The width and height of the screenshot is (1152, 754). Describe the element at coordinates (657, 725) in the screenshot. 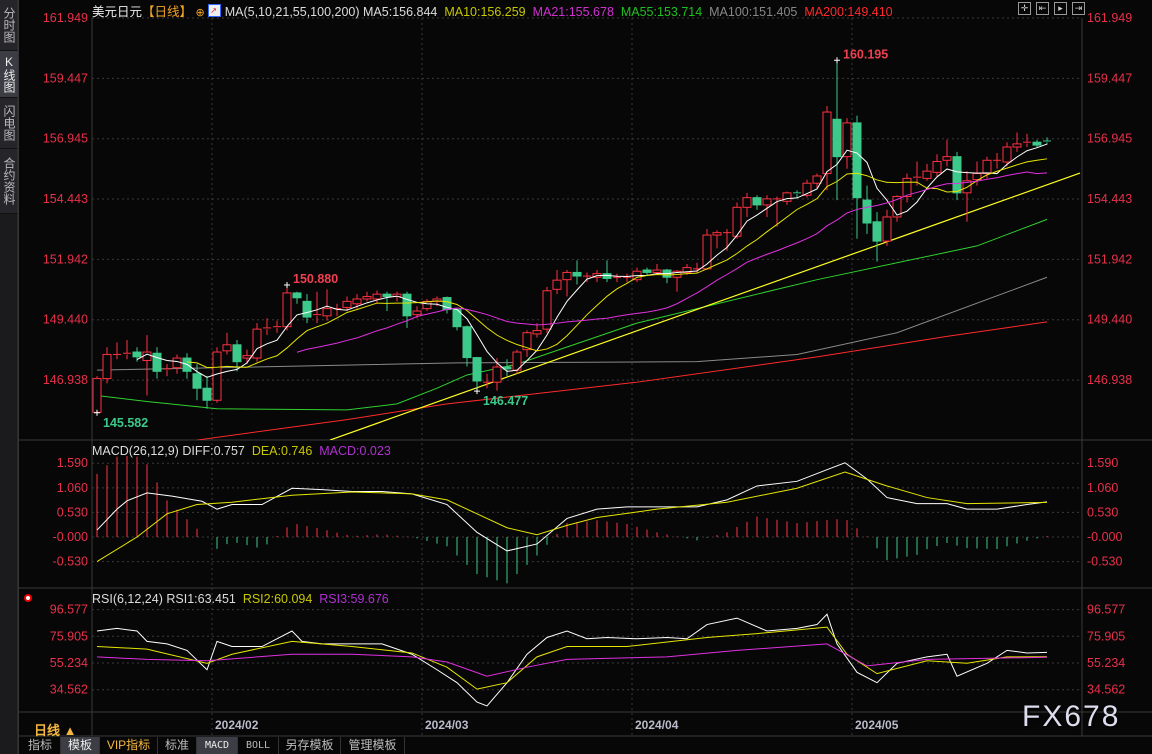

I see `date-tick-label: 2024/04` at that location.